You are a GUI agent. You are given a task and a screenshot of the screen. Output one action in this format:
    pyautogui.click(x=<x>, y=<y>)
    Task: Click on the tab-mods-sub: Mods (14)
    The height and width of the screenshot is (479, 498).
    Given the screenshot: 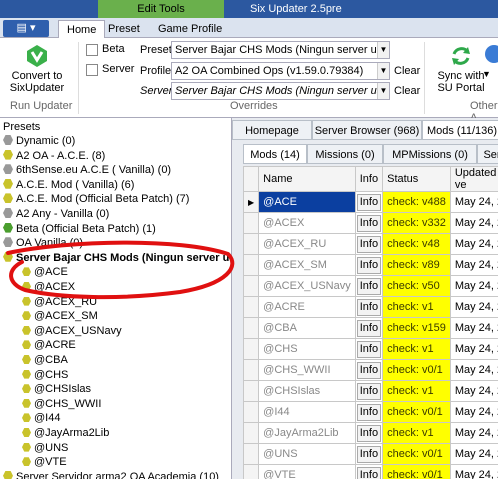 What is the action you would take?
    pyautogui.click(x=275, y=154)
    